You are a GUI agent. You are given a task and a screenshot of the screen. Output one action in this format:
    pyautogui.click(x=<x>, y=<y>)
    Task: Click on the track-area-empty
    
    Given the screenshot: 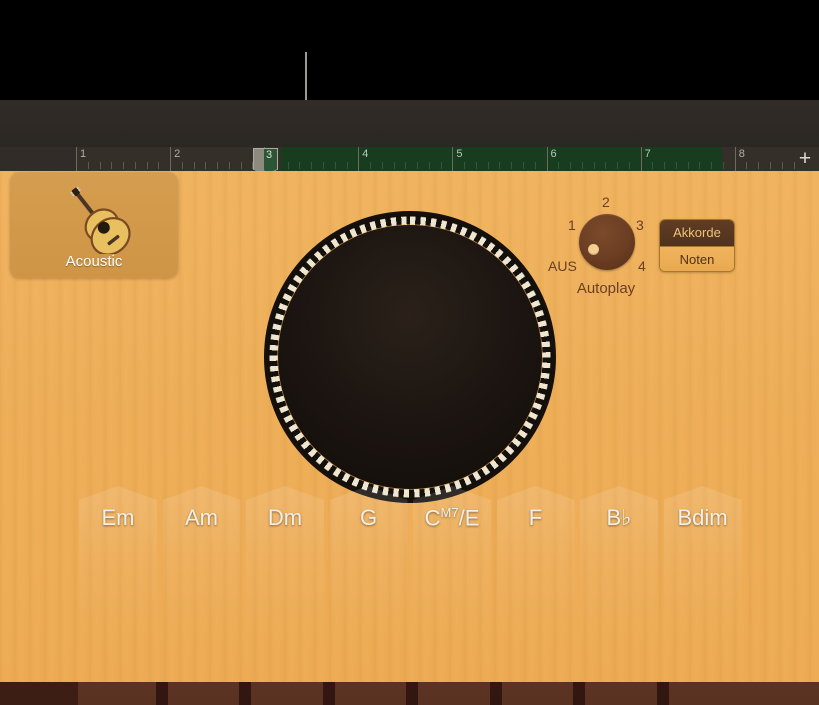 What is the action you would take?
    pyautogui.click(x=409, y=50)
    